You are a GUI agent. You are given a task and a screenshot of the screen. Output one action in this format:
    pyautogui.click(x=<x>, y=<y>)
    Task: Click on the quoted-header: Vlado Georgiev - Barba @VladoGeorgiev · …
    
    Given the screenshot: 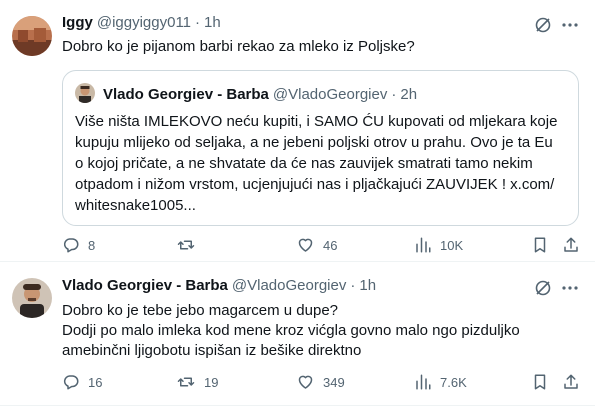 What is the action you would take?
    pyautogui.click(x=260, y=94)
    